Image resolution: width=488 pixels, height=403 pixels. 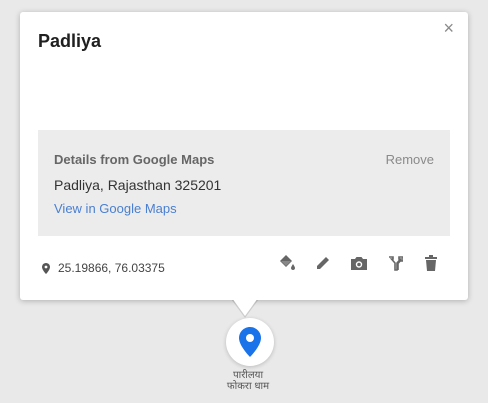 What do you see at coordinates (395, 263) in the screenshot?
I see `directions-icon` at bounding box center [395, 263].